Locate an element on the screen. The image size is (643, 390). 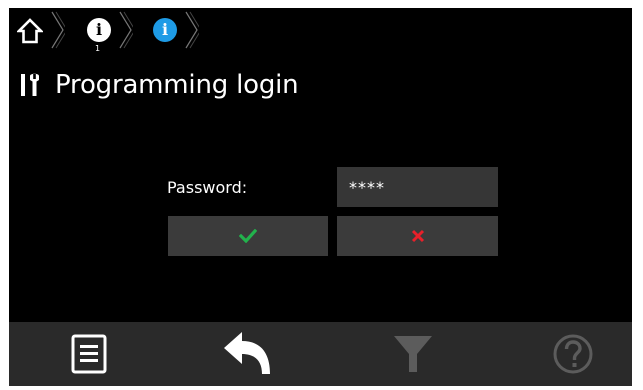
page-header: Programming login is located at coordinates (159, 85).